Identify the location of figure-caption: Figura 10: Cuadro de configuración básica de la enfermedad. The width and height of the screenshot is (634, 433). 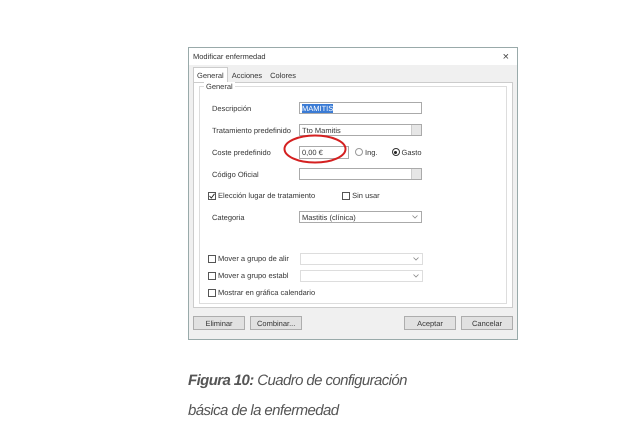
(298, 396).